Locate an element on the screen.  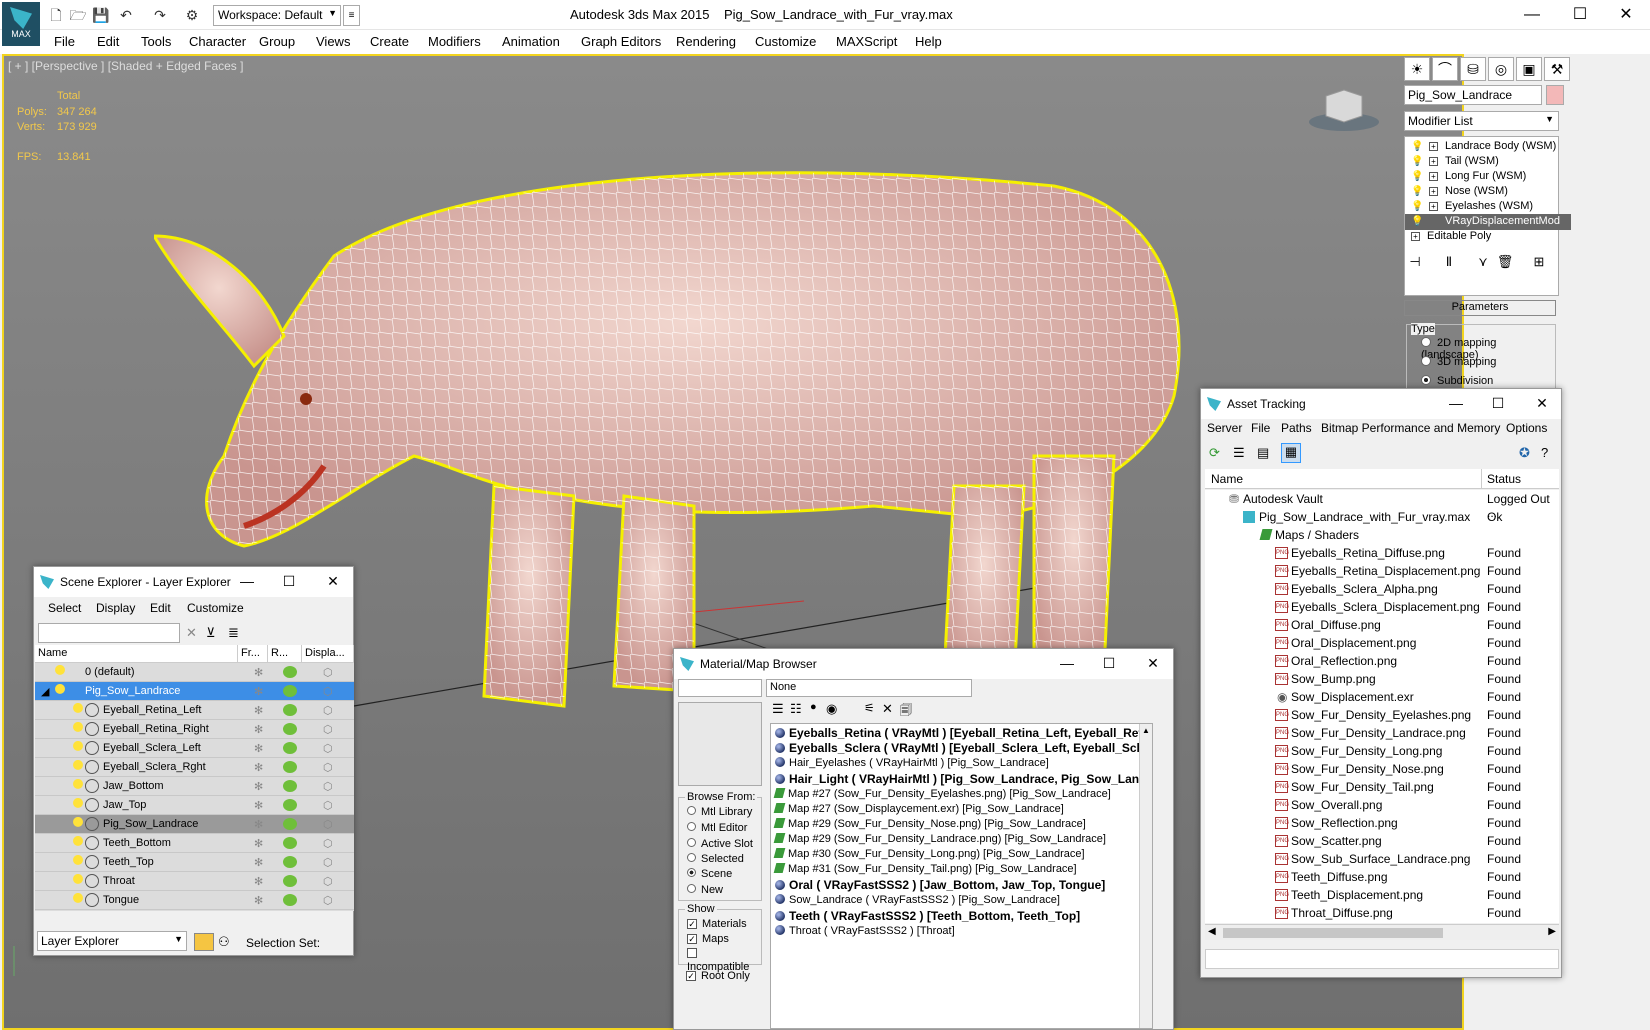
menu-rendering: Rendering is located at coordinates (706, 41).